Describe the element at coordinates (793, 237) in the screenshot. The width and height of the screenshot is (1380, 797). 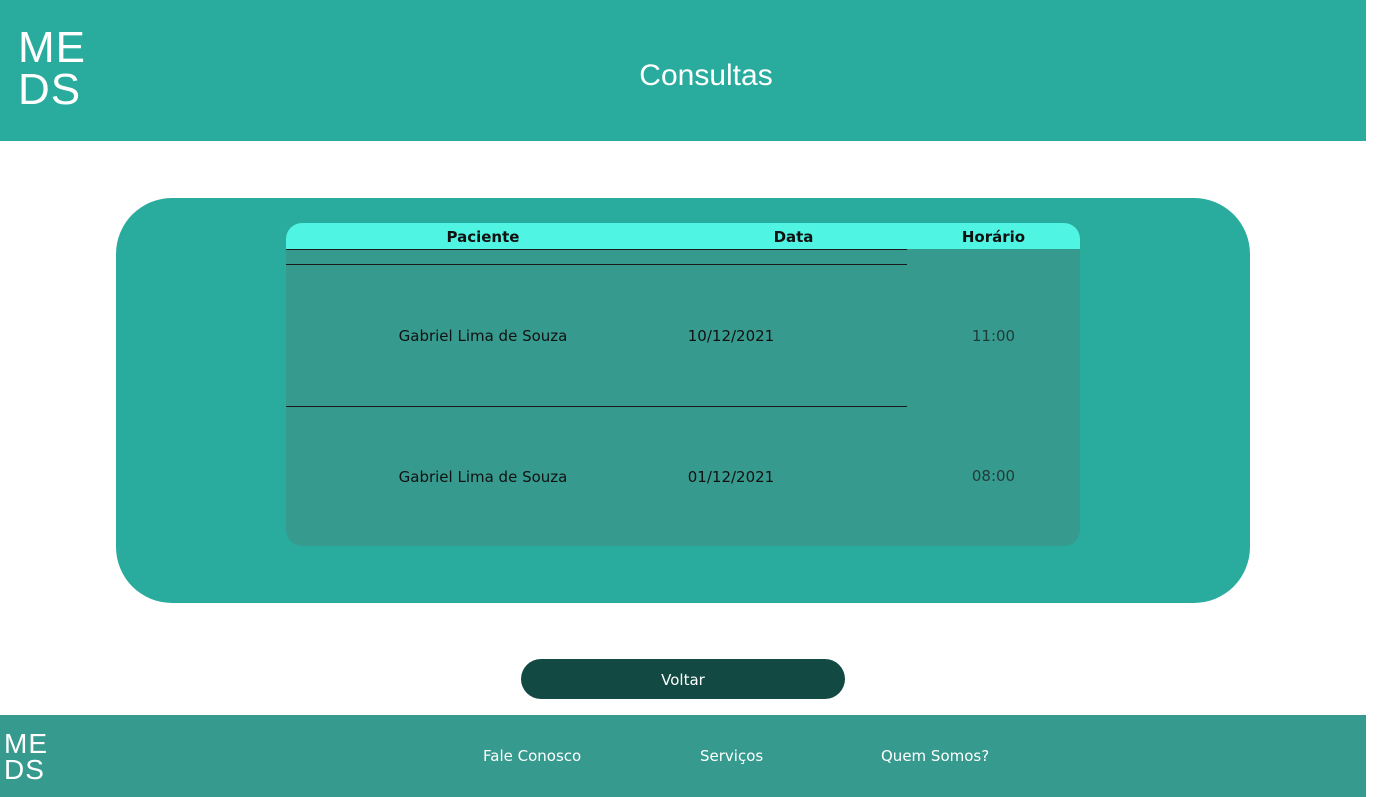
I see `column-header-data: Data` at that location.